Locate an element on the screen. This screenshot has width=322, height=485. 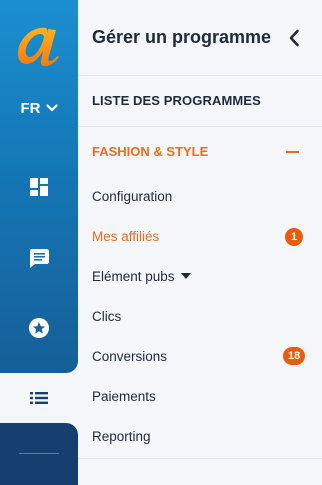
collapse-panel-button is located at coordinates (294, 38).